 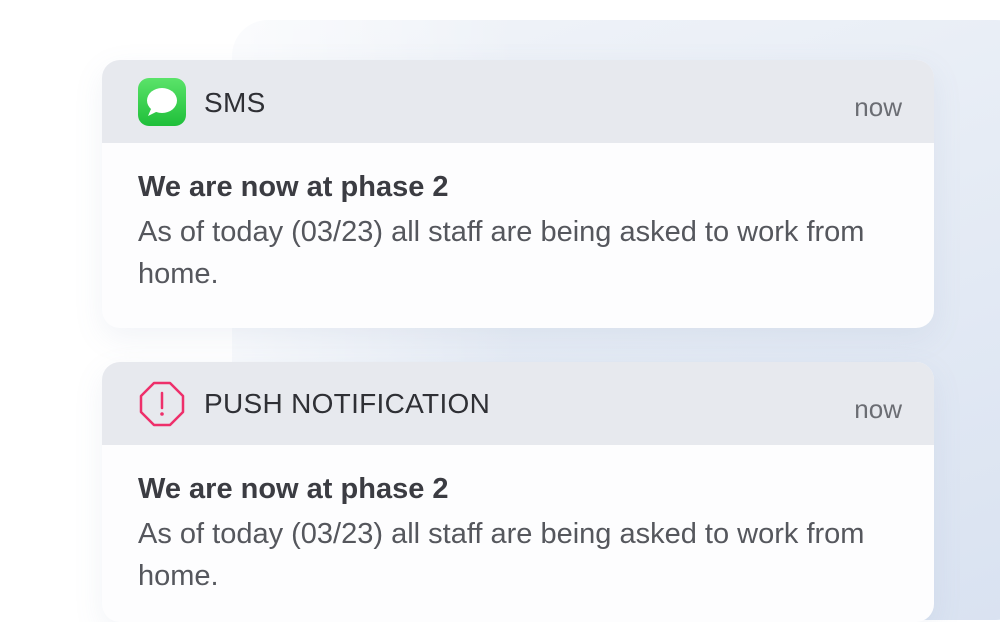 What do you see at coordinates (235, 102) in the screenshot?
I see `app-name: SMS` at bounding box center [235, 102].